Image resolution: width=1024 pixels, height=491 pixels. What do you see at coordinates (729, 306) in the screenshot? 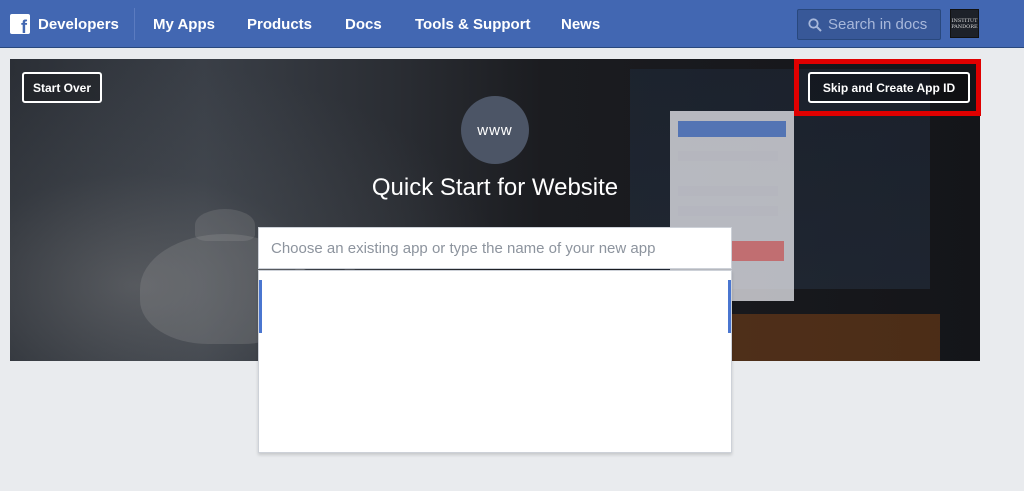
I see `dropdown-scrollbar` at bounding box center [729, 306].